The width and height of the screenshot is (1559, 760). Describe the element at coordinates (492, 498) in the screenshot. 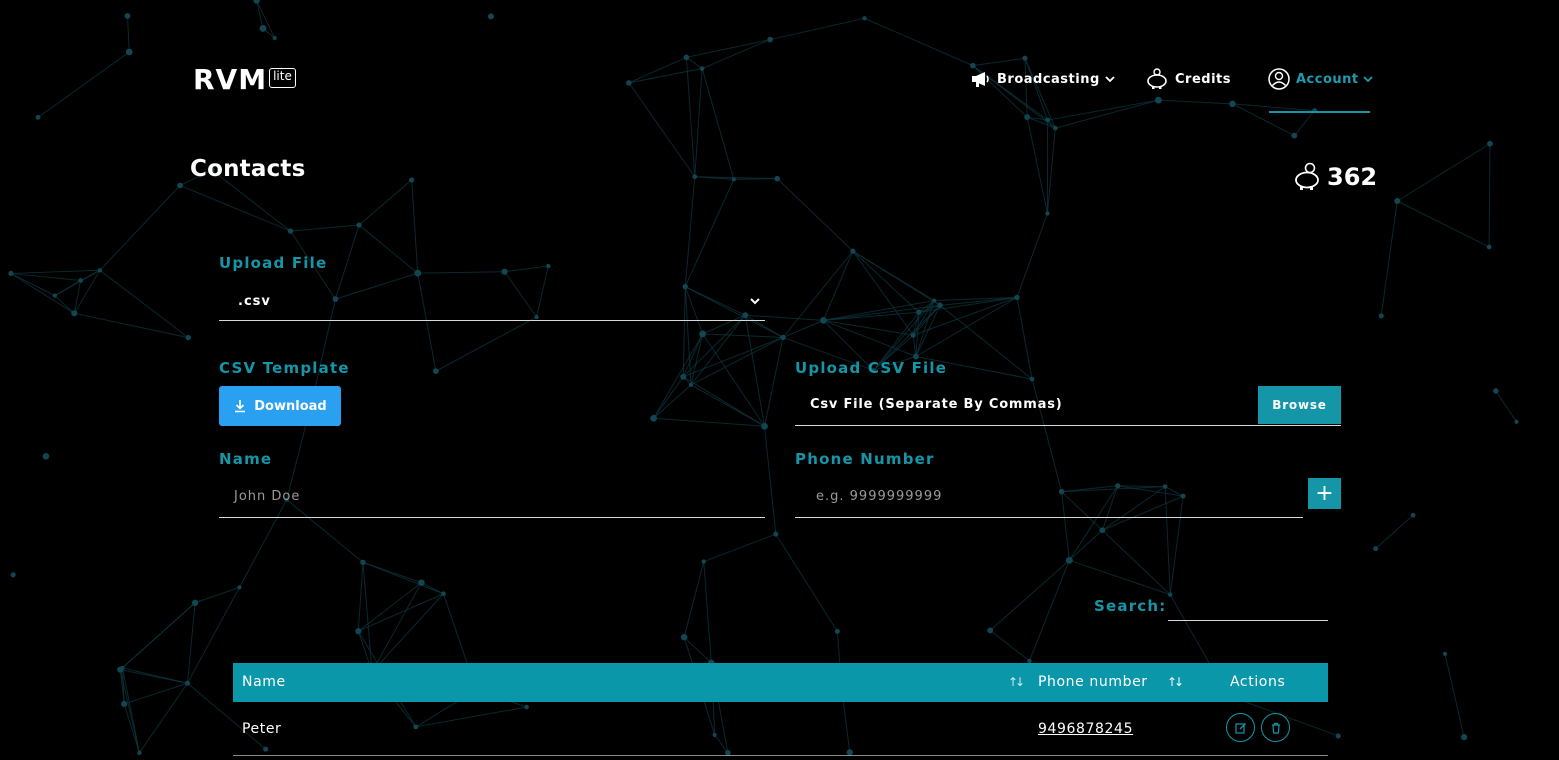

I see `name-input: John Doe` at that location.